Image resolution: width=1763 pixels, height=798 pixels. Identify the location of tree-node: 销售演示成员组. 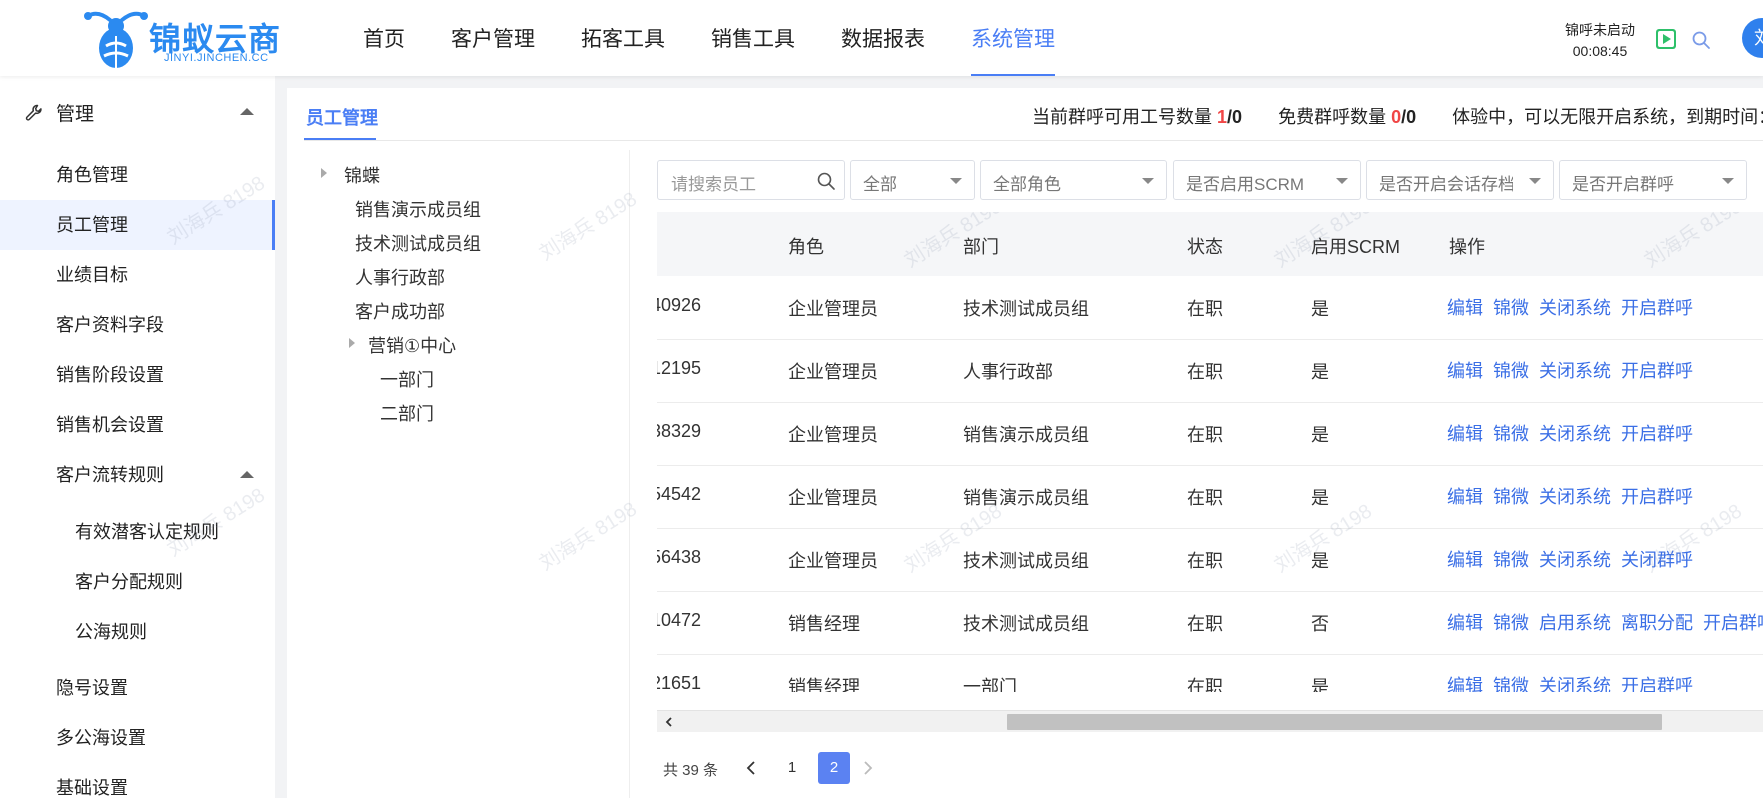
(418, 209).